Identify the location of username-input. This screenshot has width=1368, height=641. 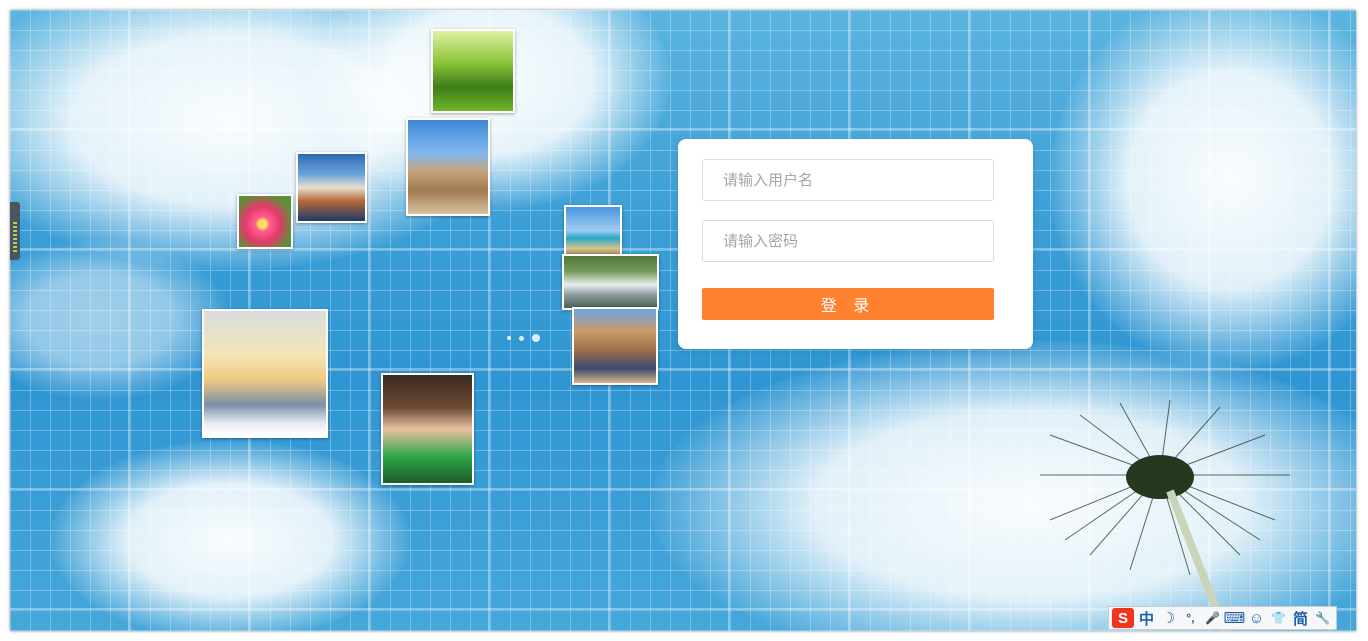
(848, 180).